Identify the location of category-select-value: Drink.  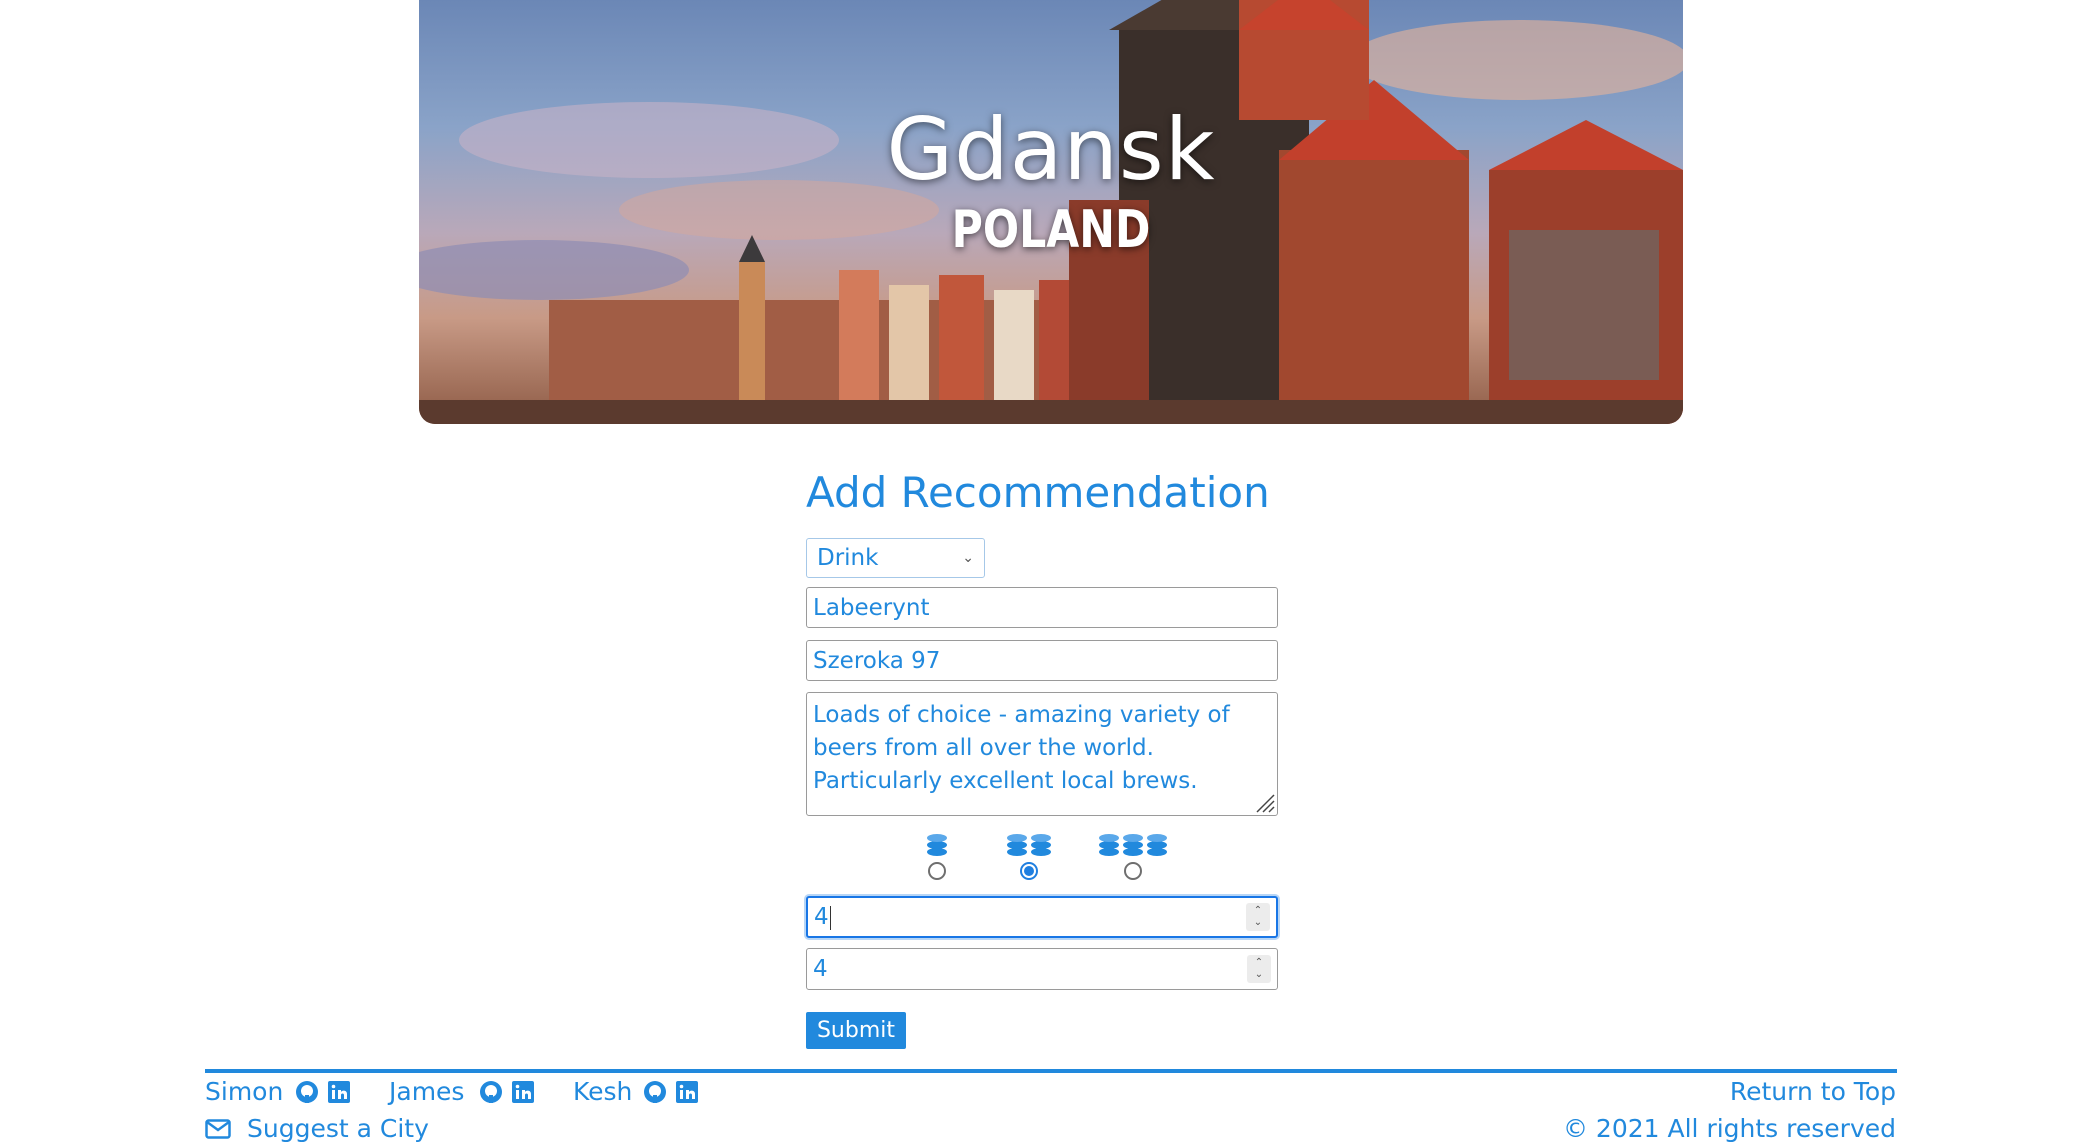
(848, 558).